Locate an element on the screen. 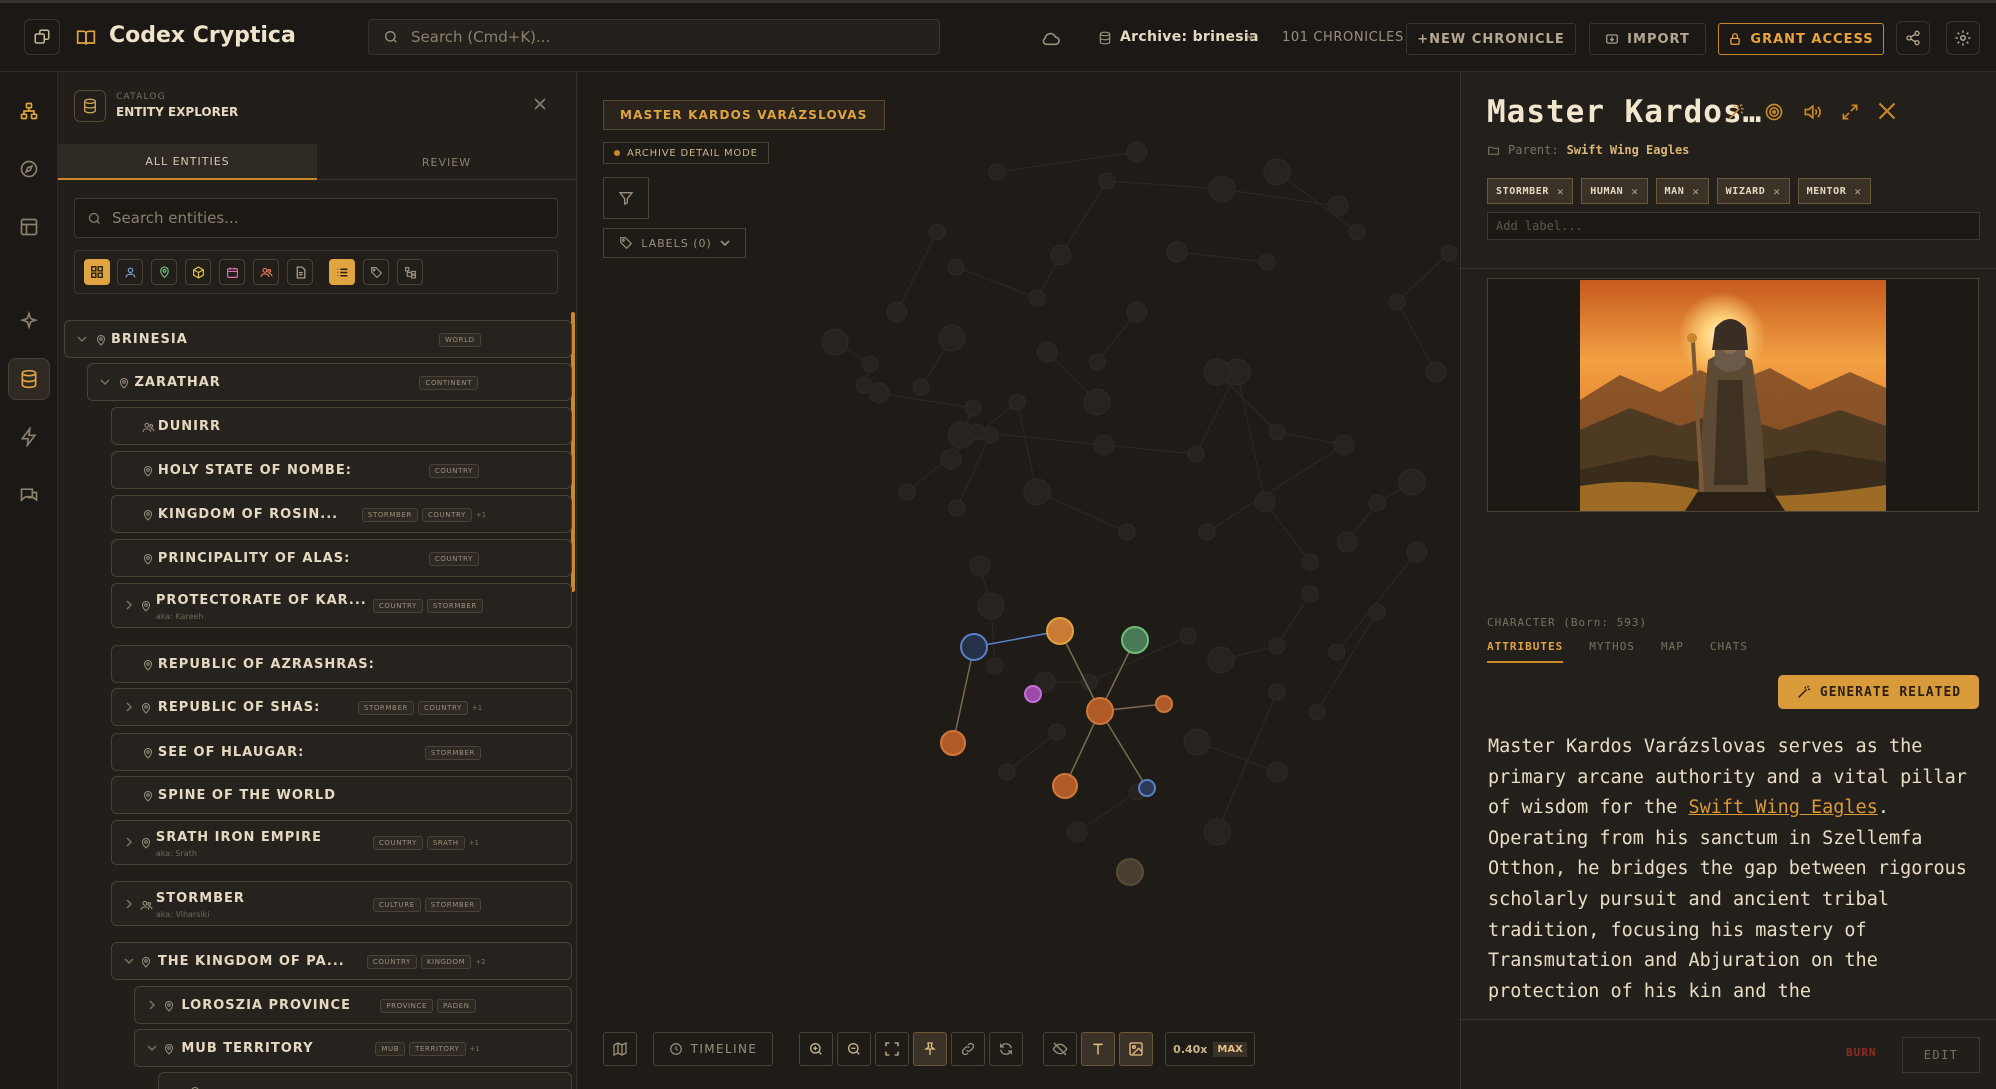  burn-button: BURN is located at coordinates (1861, 1052).